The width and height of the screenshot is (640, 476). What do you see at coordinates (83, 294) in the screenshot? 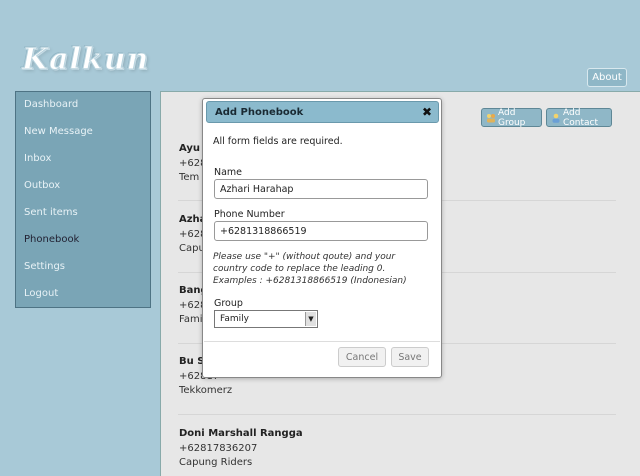
I see `sidebar-item-logout: Logout` at bounding box center [83, 294].